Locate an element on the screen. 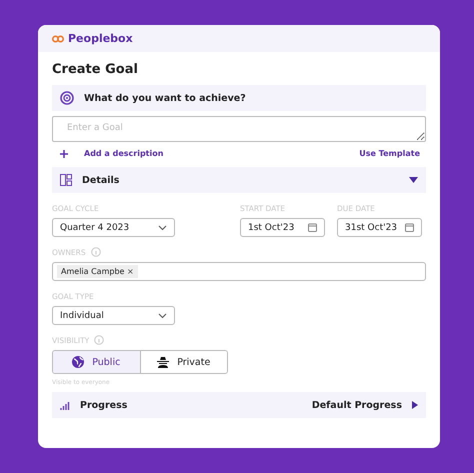  signal-bars-icon is located at coordinates (65, 405).